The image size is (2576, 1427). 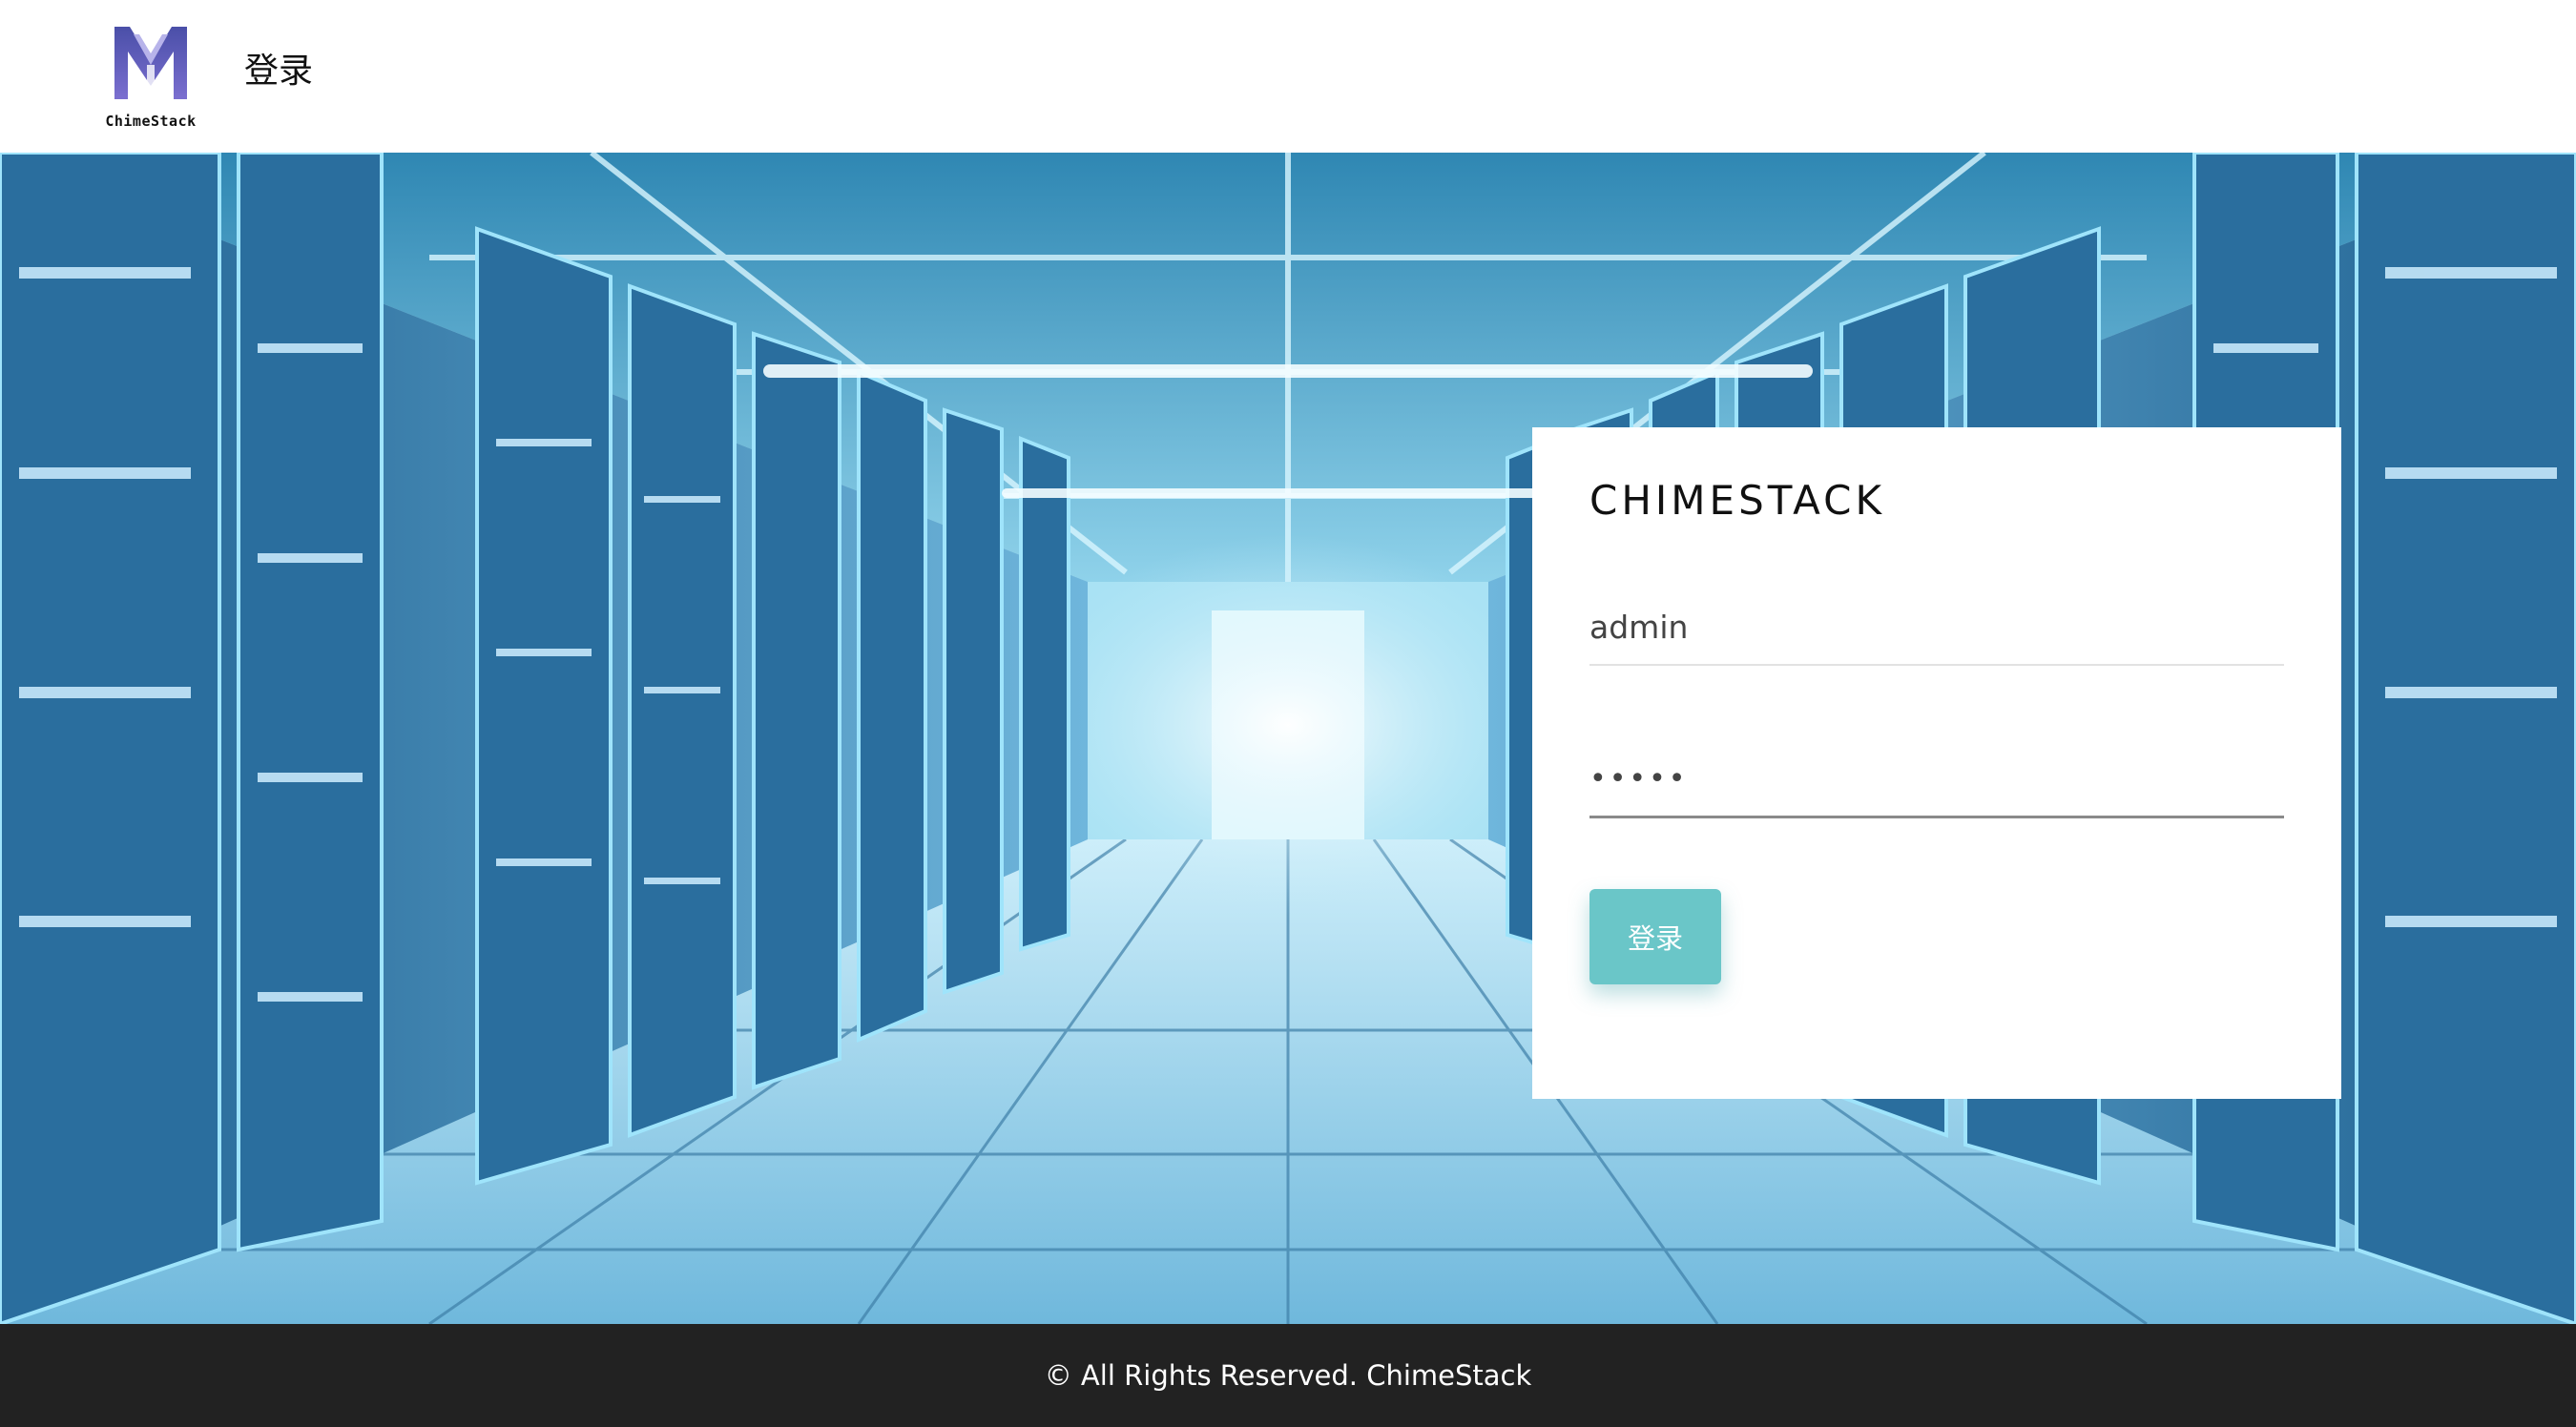 What do you see at coordinates (150, 63) in the screenshot?
I see `logo-mark-icon` at bounding box center [150, 63].